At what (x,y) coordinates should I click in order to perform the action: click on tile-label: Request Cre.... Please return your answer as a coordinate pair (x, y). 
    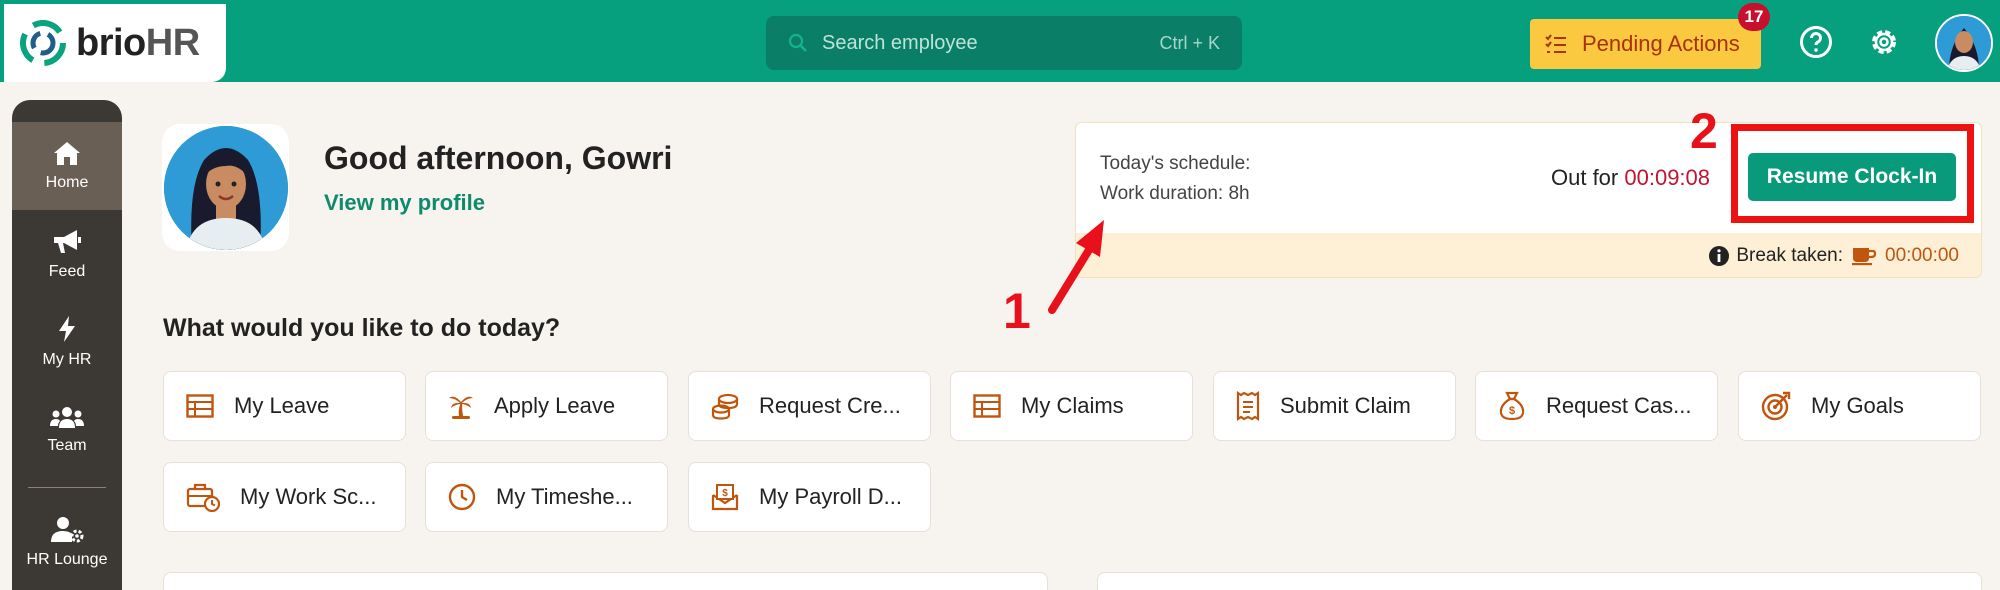
    Looking at the image, I should click on (830, 405).